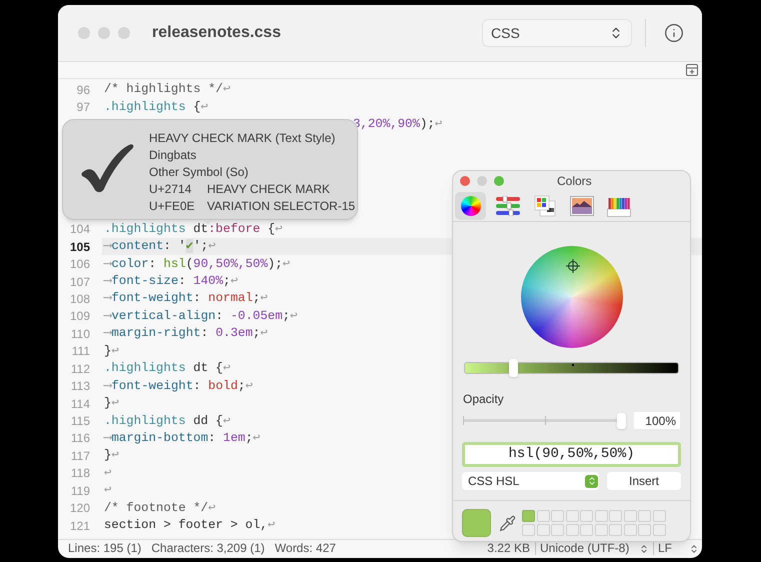 The width and height of the screenshot is (761, 562). I want to click on landscape-image-icon, so click(582, 206).